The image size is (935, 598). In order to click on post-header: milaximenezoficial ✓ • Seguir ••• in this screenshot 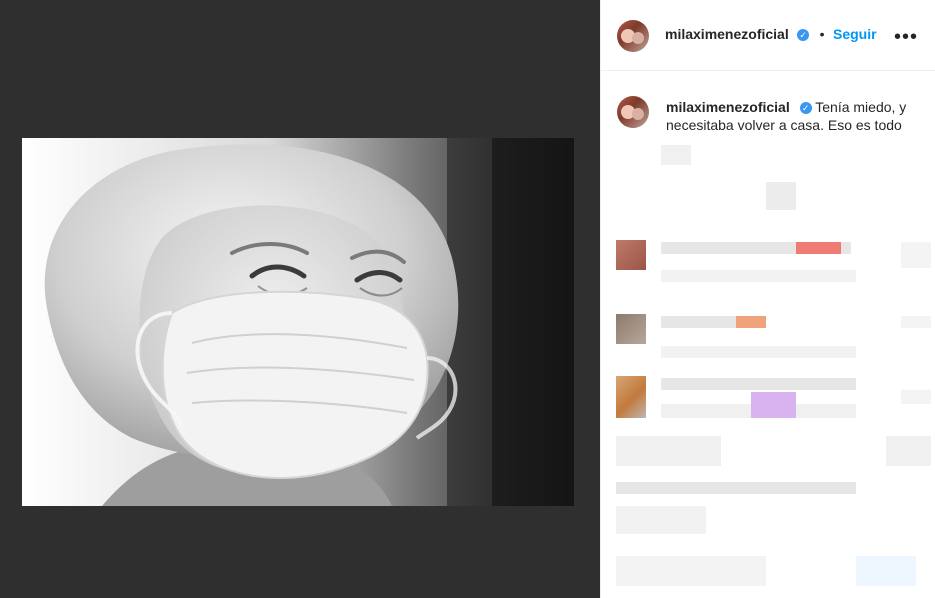, I will do `click(768, 35)`.